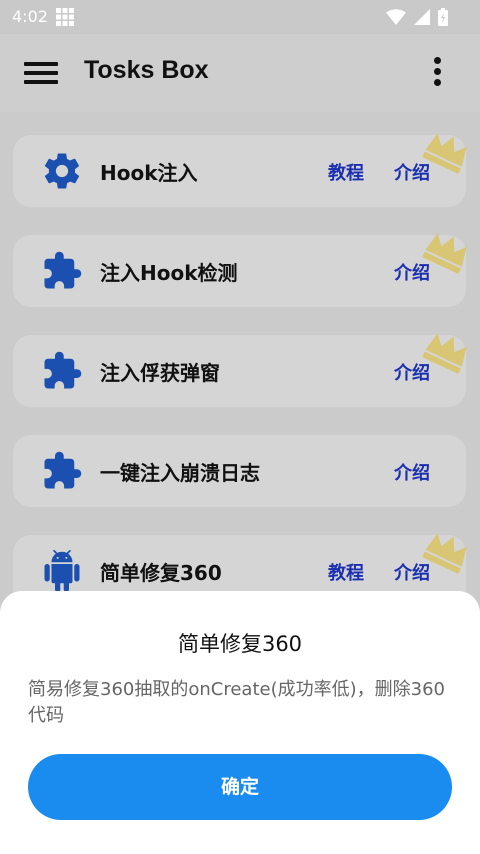 The height and width of the screenshot is (854, 480). I want to click on card-inject-capture-popup: 注入俘获弹窗 介绍, so click(240, 370).